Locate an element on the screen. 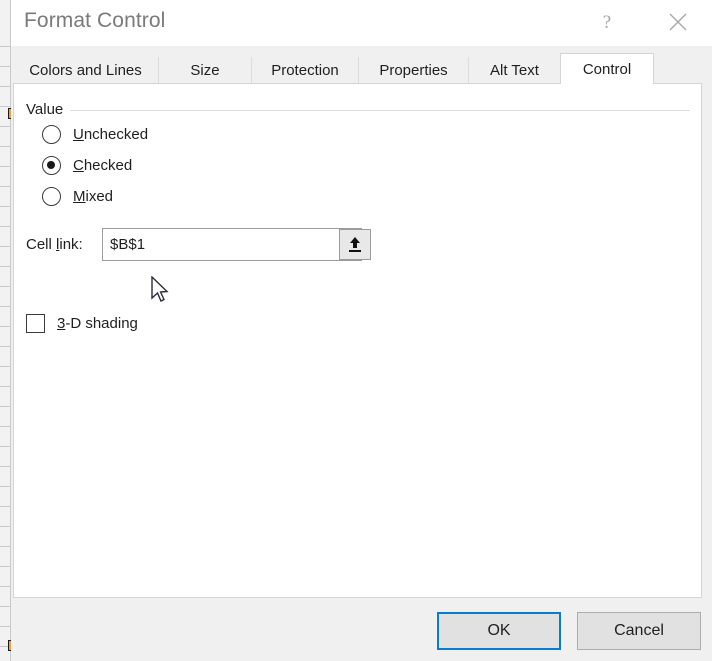 This screenshot has width=712, height=661. checkbox-3d-shading: 3-D shading is located at coordinates (82, 323).